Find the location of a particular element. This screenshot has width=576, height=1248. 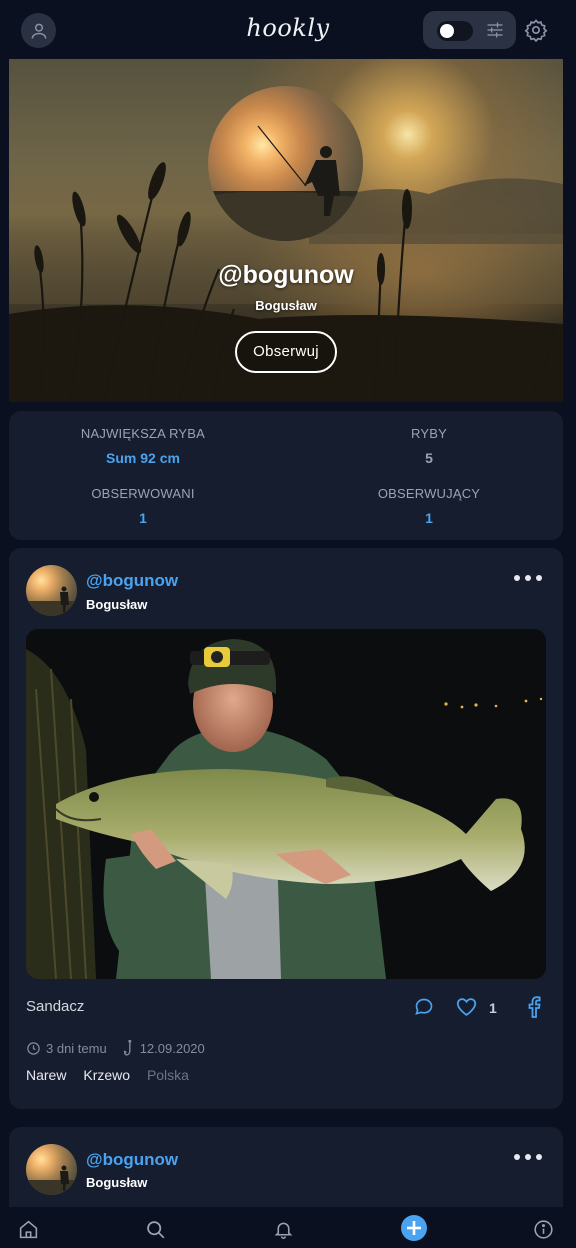

stat-biggest-fish: NAJWIĘKSZA RYBA Sum 92 cm is located at coordinates (143, 446).